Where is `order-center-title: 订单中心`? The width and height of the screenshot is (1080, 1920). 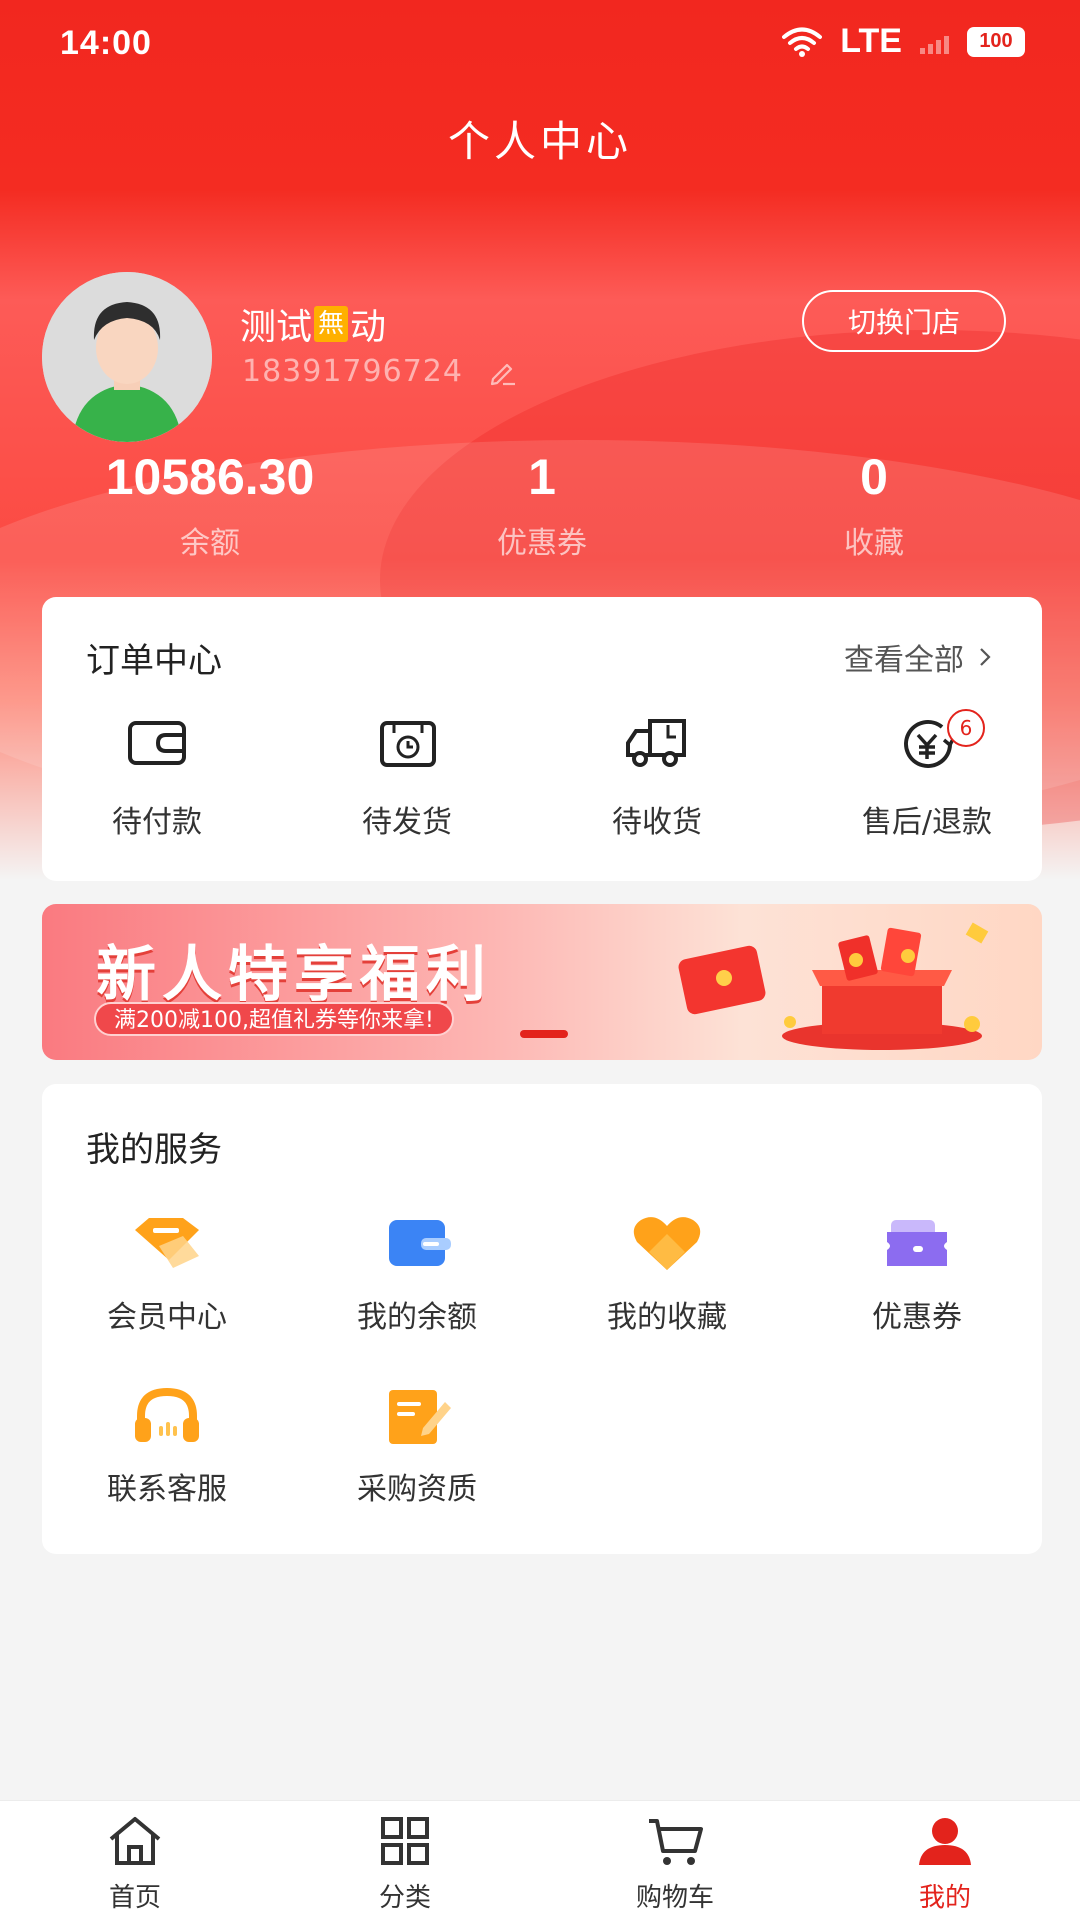 order-center-title: 订单中心 is located at coordinates (154, 661).